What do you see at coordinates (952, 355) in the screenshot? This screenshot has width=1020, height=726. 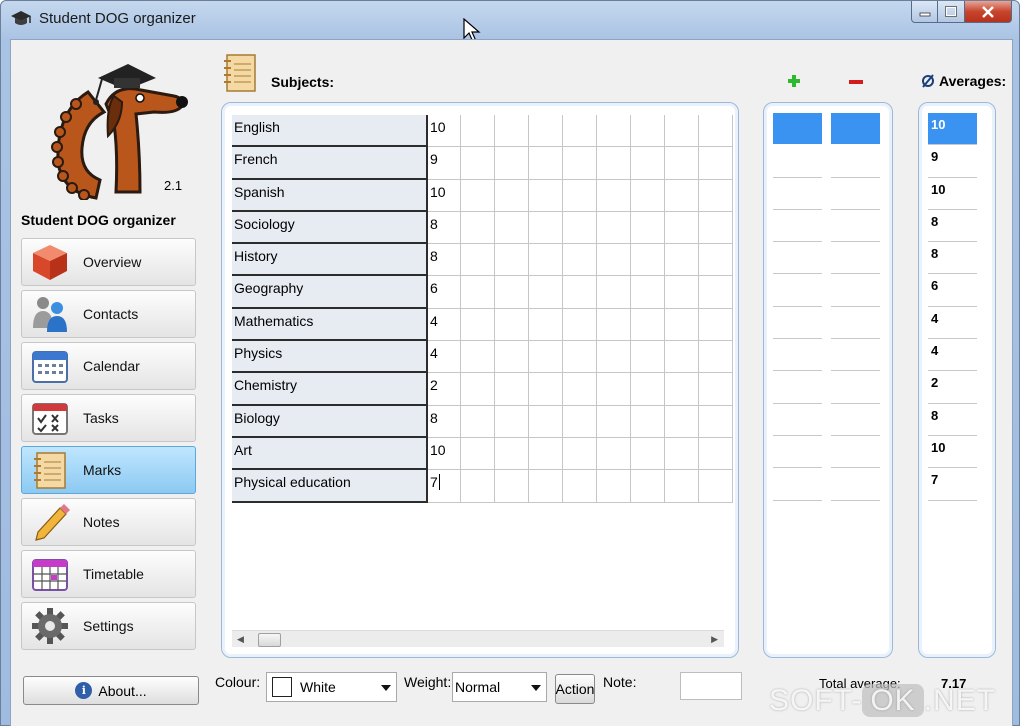 I see `average-cell: 4` at bounding box center [952, 355].